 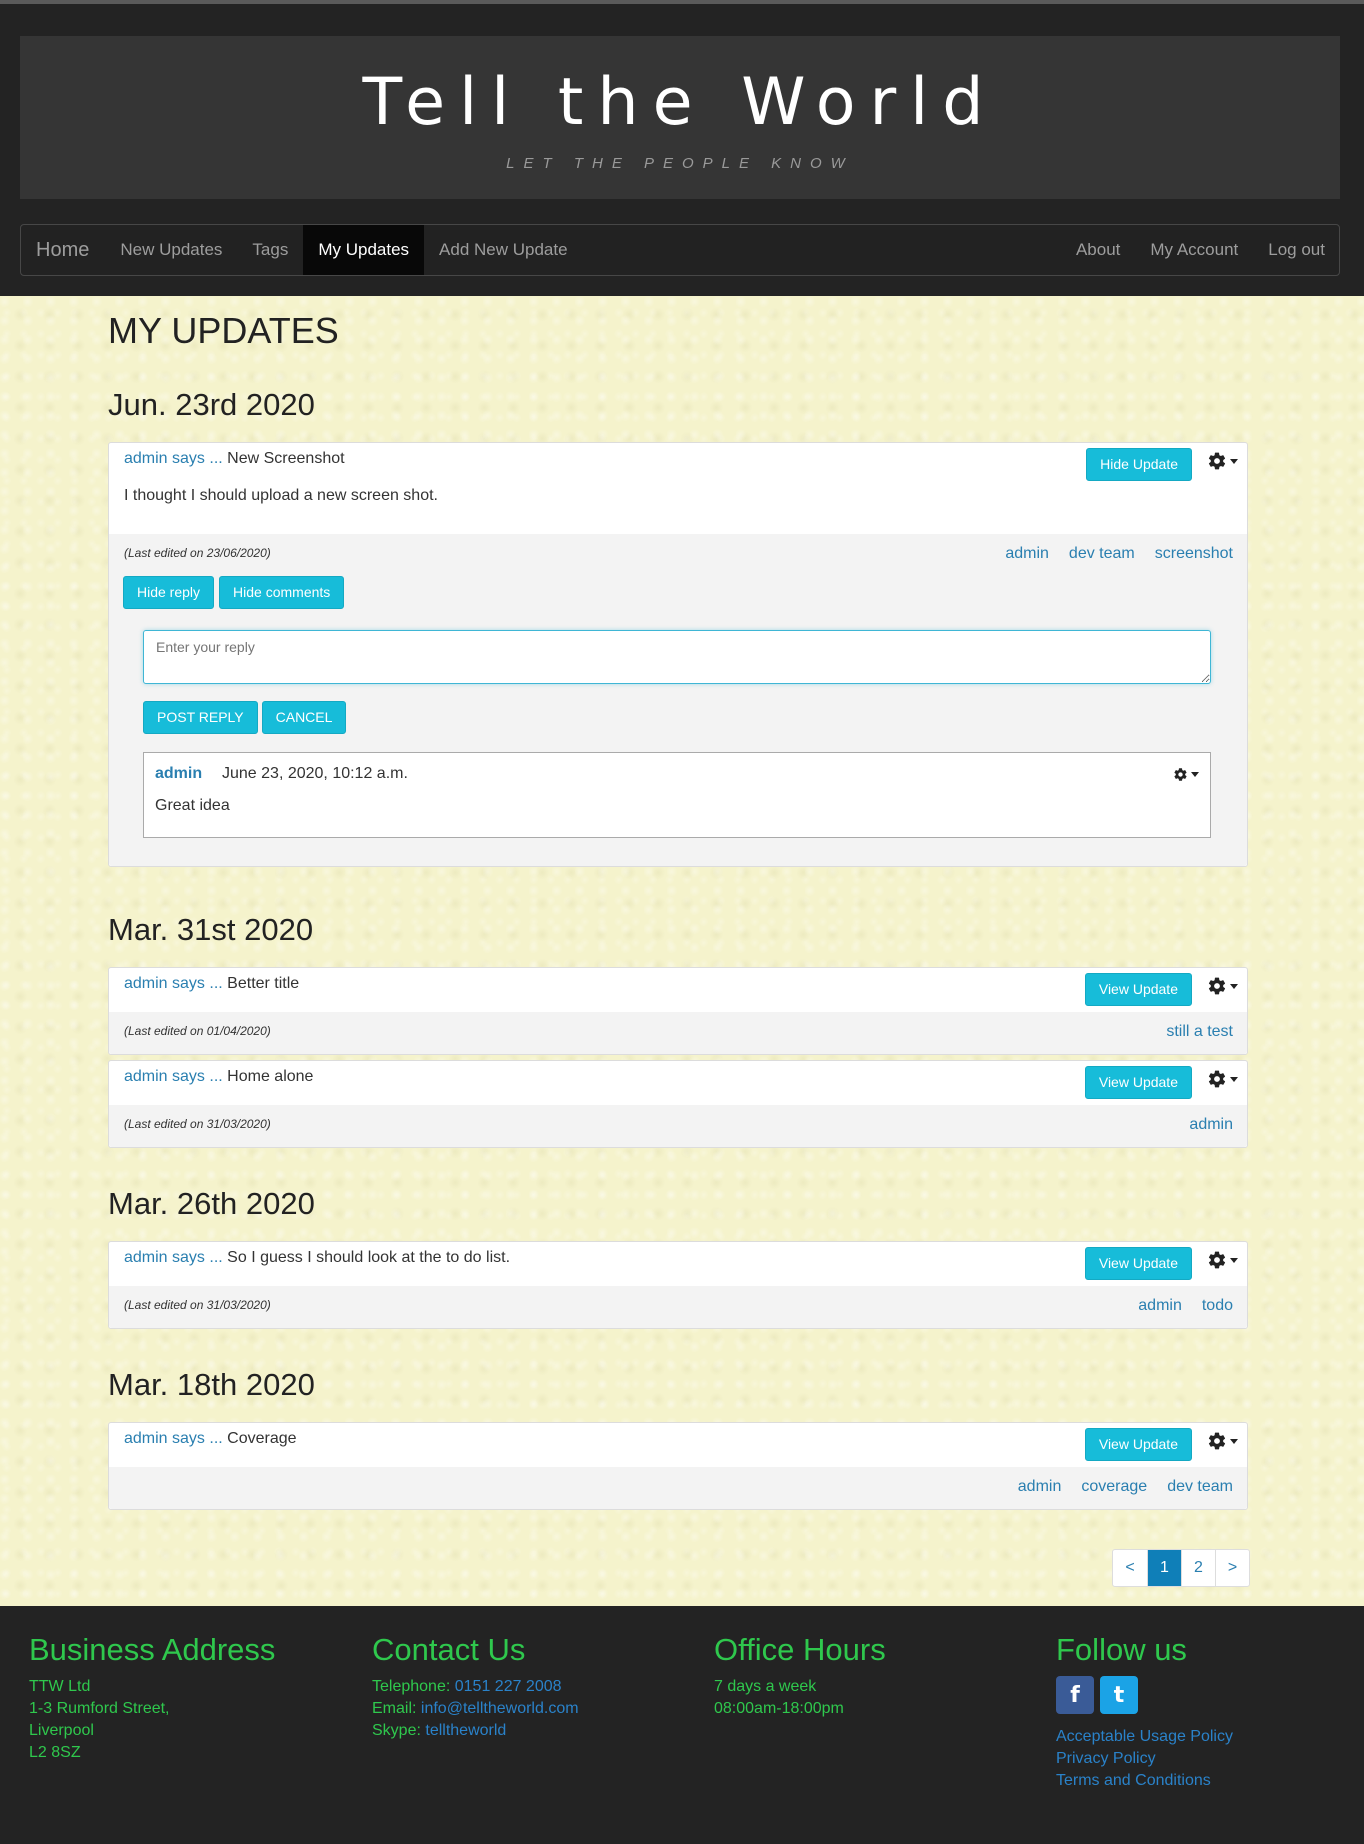 I want to click on email-label: Email:, so click(x=394, y=1708).